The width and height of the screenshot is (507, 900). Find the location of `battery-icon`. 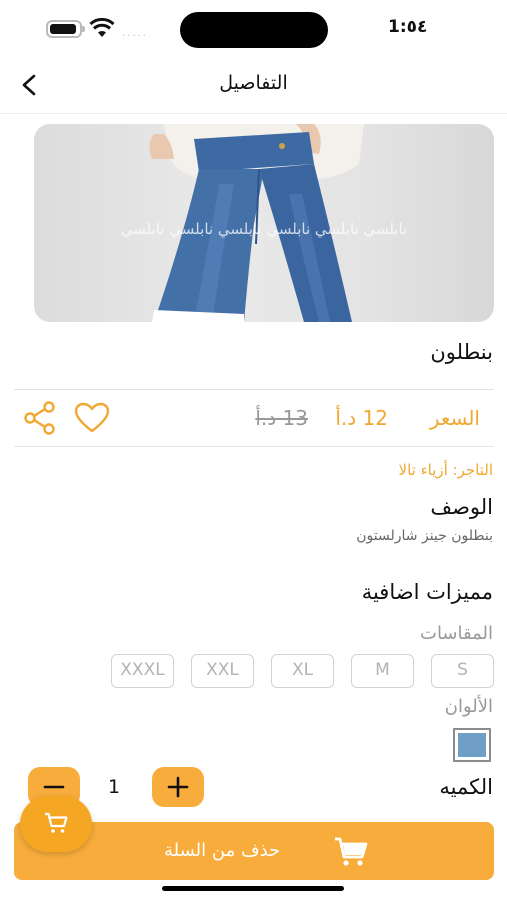

battery-icon is located at coordinates (65, 29).